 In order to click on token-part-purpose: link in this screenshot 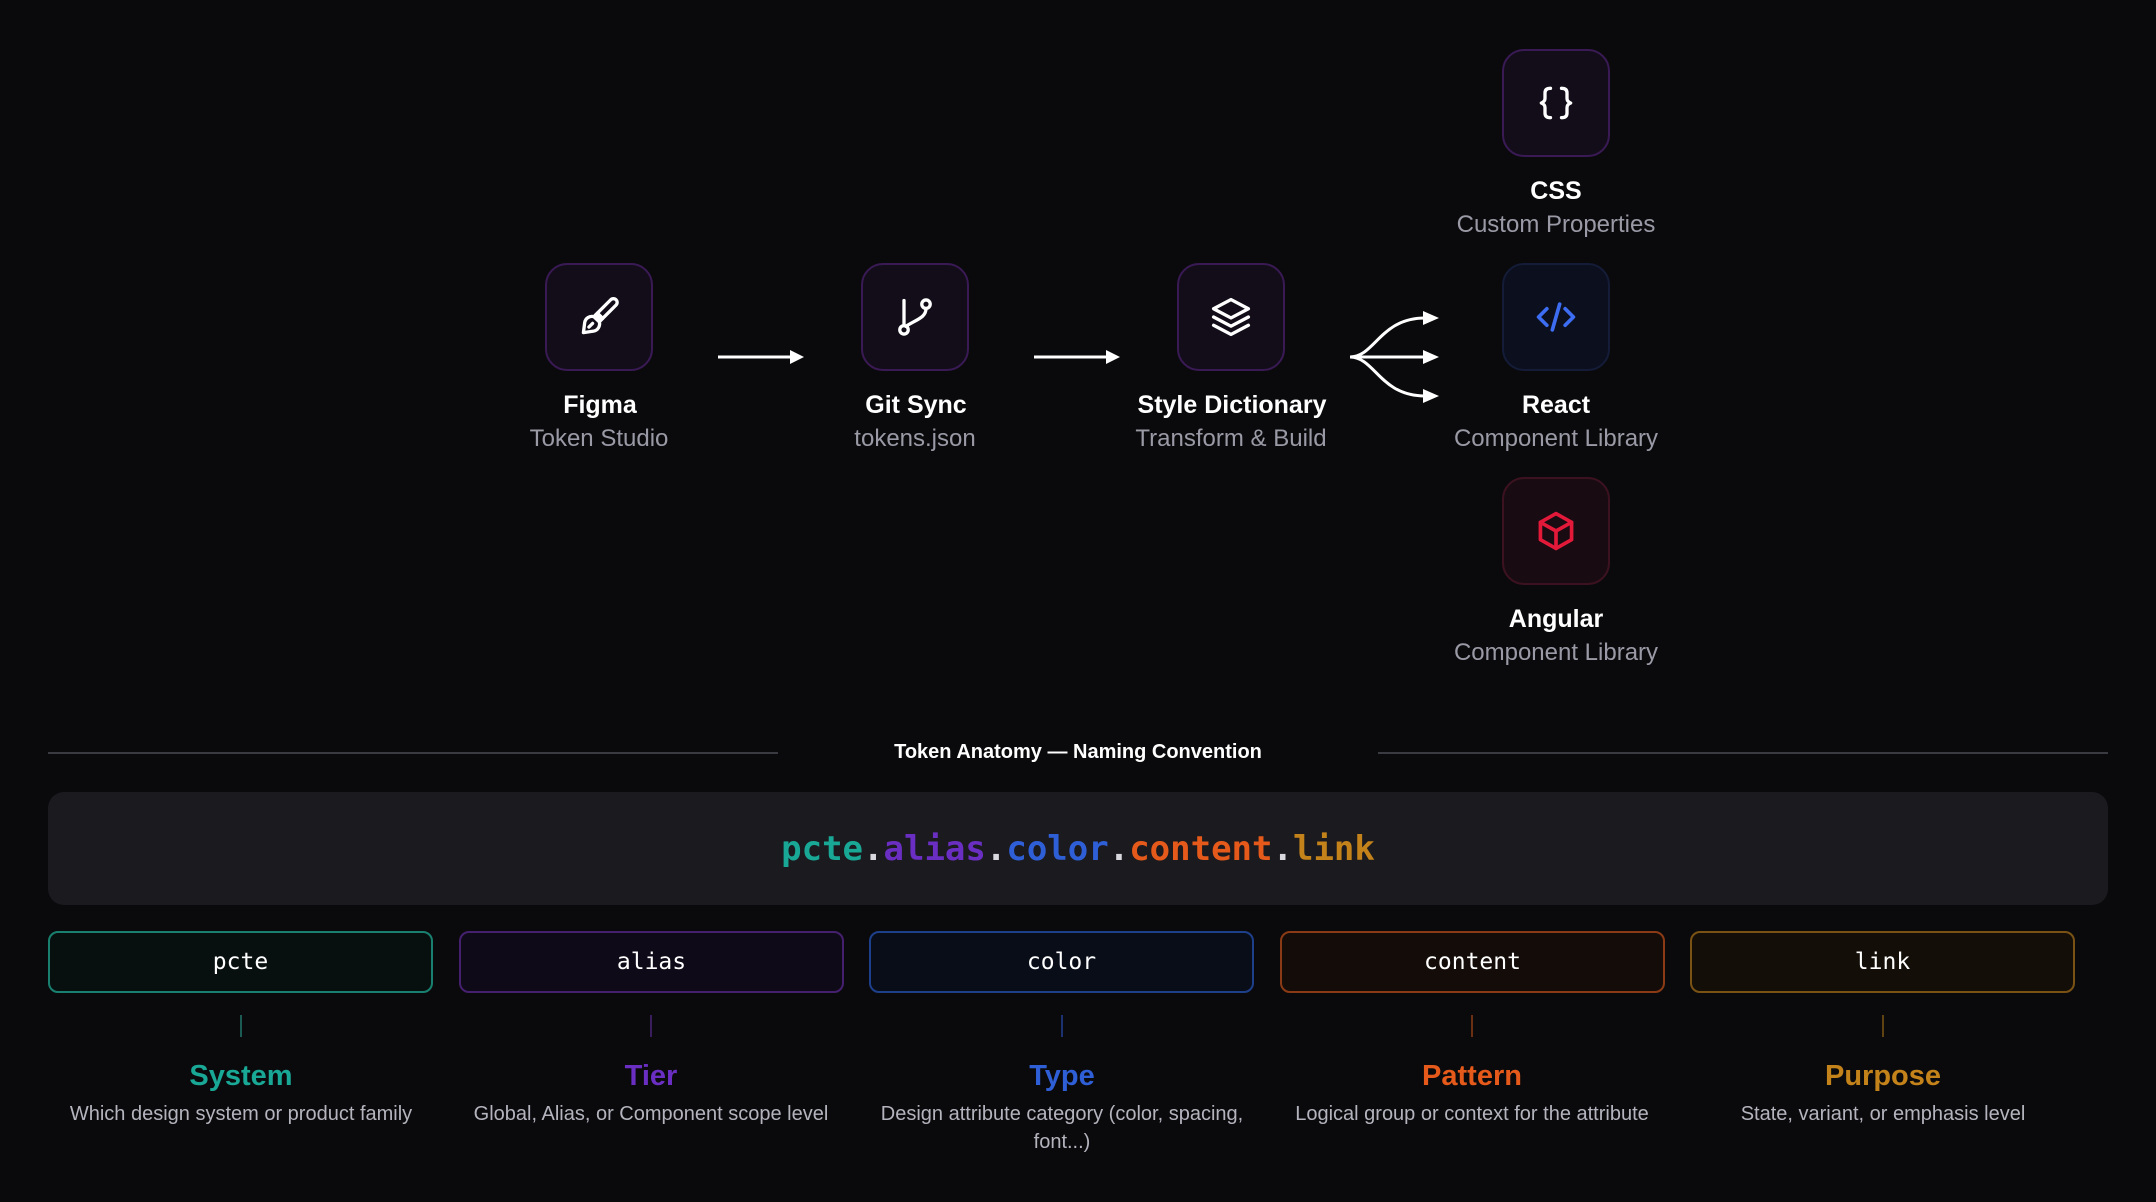, I will do `click(1333, 848)`.